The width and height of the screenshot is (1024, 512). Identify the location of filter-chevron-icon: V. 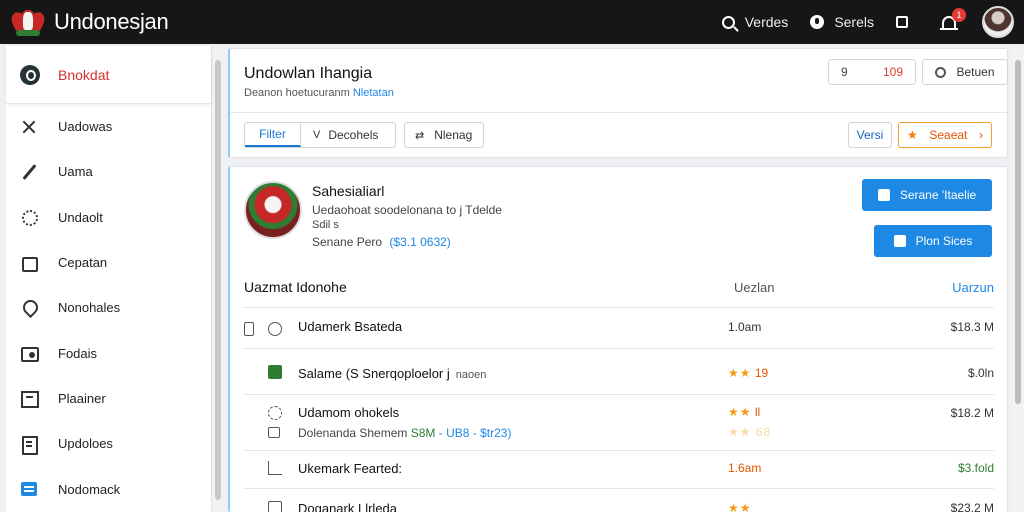
(317, 135).